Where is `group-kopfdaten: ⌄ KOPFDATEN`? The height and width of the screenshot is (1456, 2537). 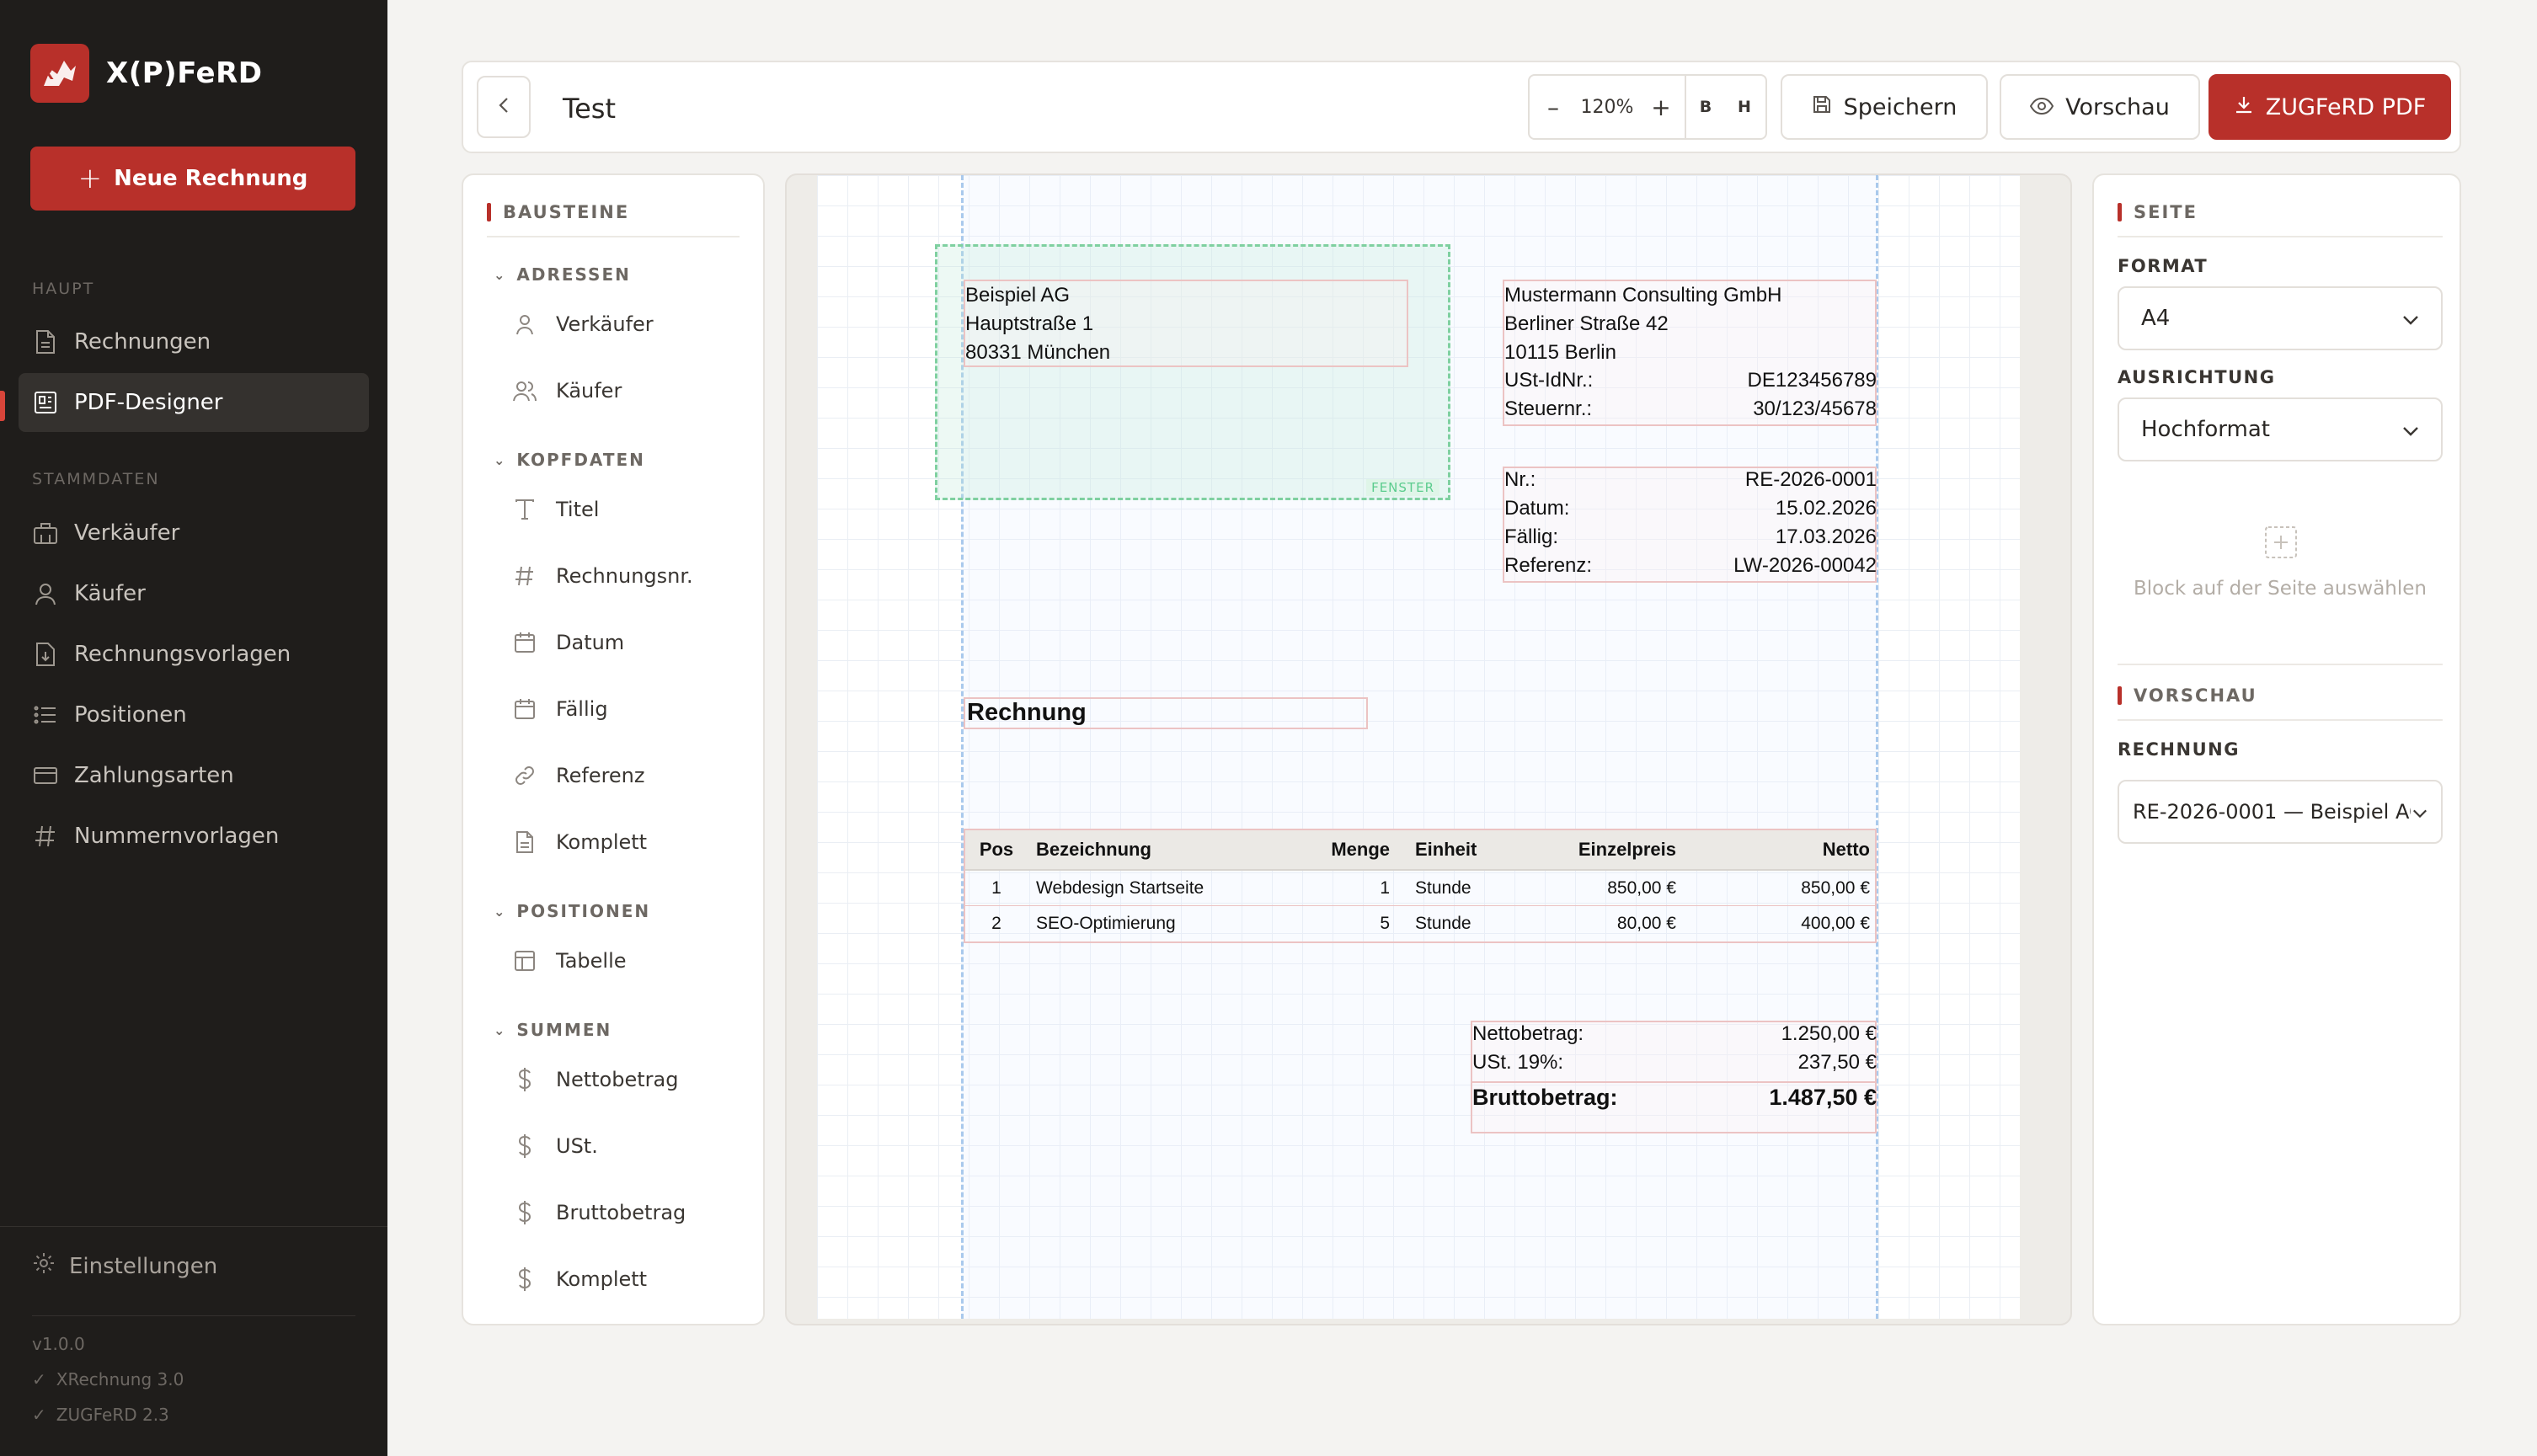
group-kopfdaten: ⌄ KOPFDATEN is located at coordinates (569, 460).